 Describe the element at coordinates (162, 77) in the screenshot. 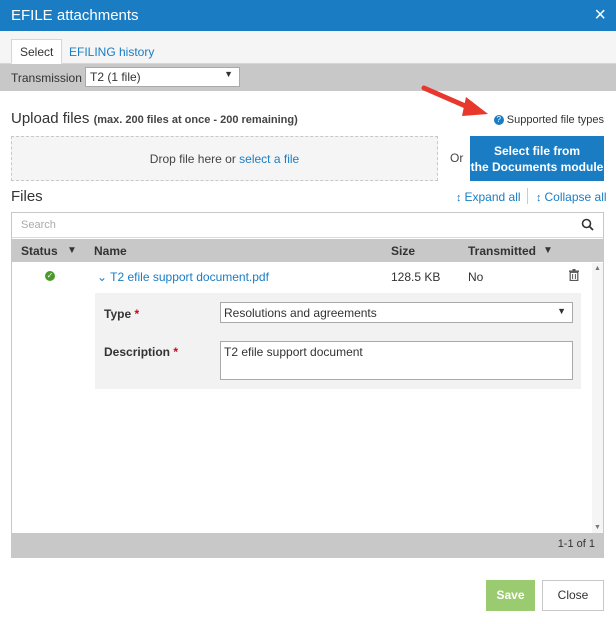

I see `transmission-select: T2 (1 file) ▼` at that location.